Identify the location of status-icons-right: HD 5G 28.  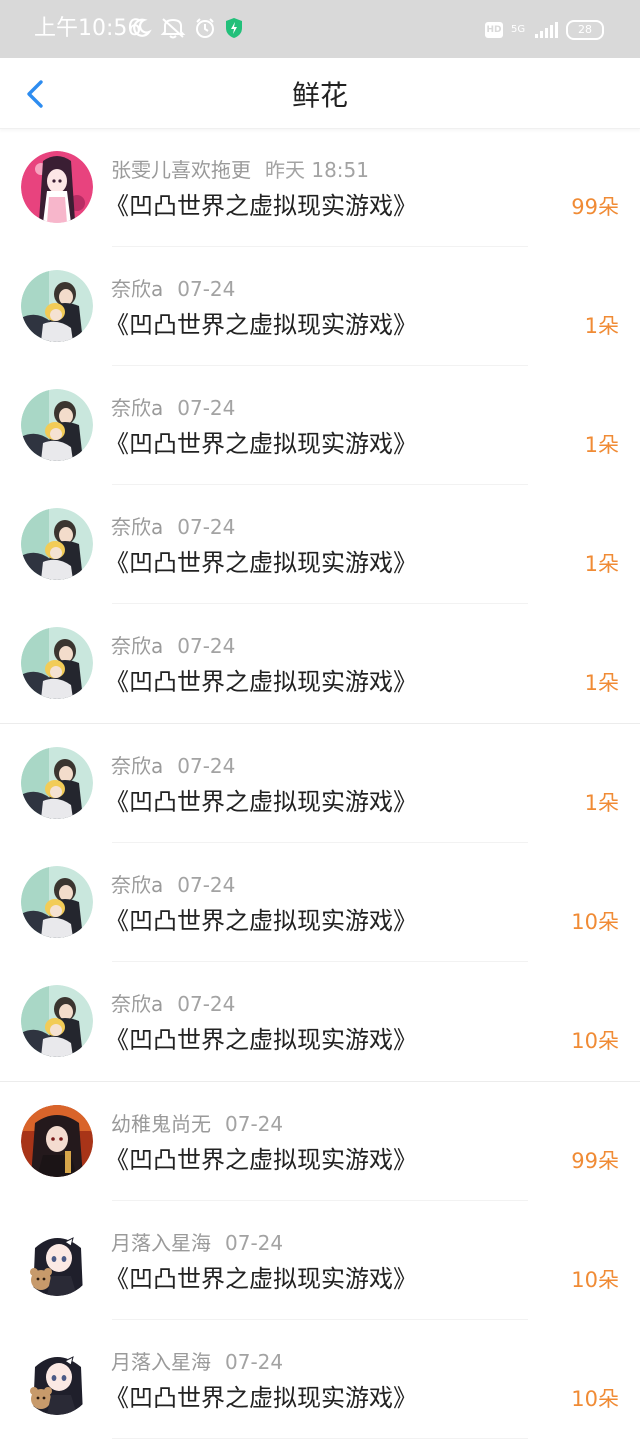
(544, 30).